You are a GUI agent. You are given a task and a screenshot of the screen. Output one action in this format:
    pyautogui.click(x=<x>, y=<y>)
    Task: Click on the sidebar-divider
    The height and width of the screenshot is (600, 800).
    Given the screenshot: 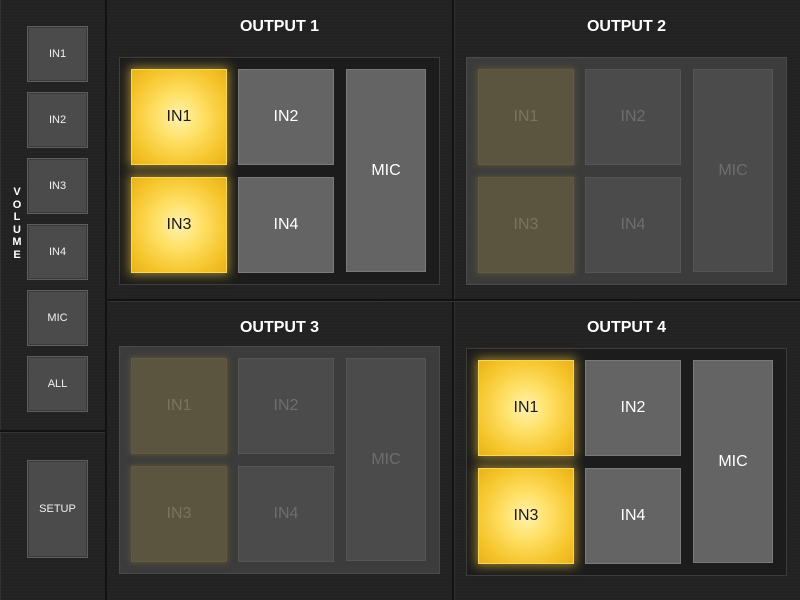 What is the action you would take?
    pyautogui.click(x=52, y=431)
    